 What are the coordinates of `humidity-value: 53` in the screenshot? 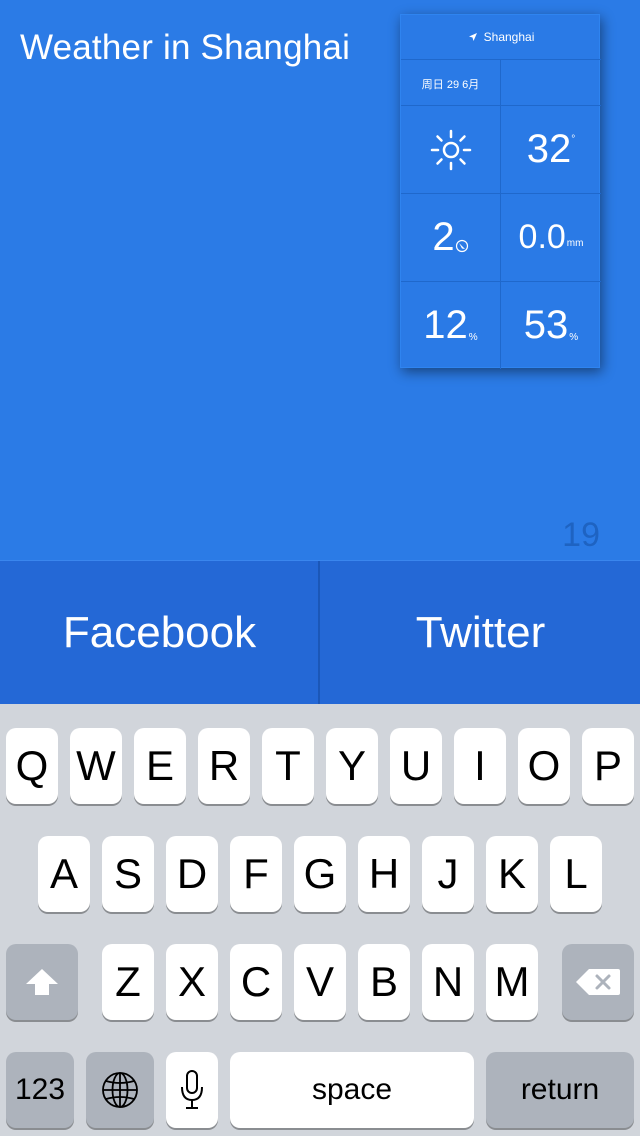 It's located at (546, 325).